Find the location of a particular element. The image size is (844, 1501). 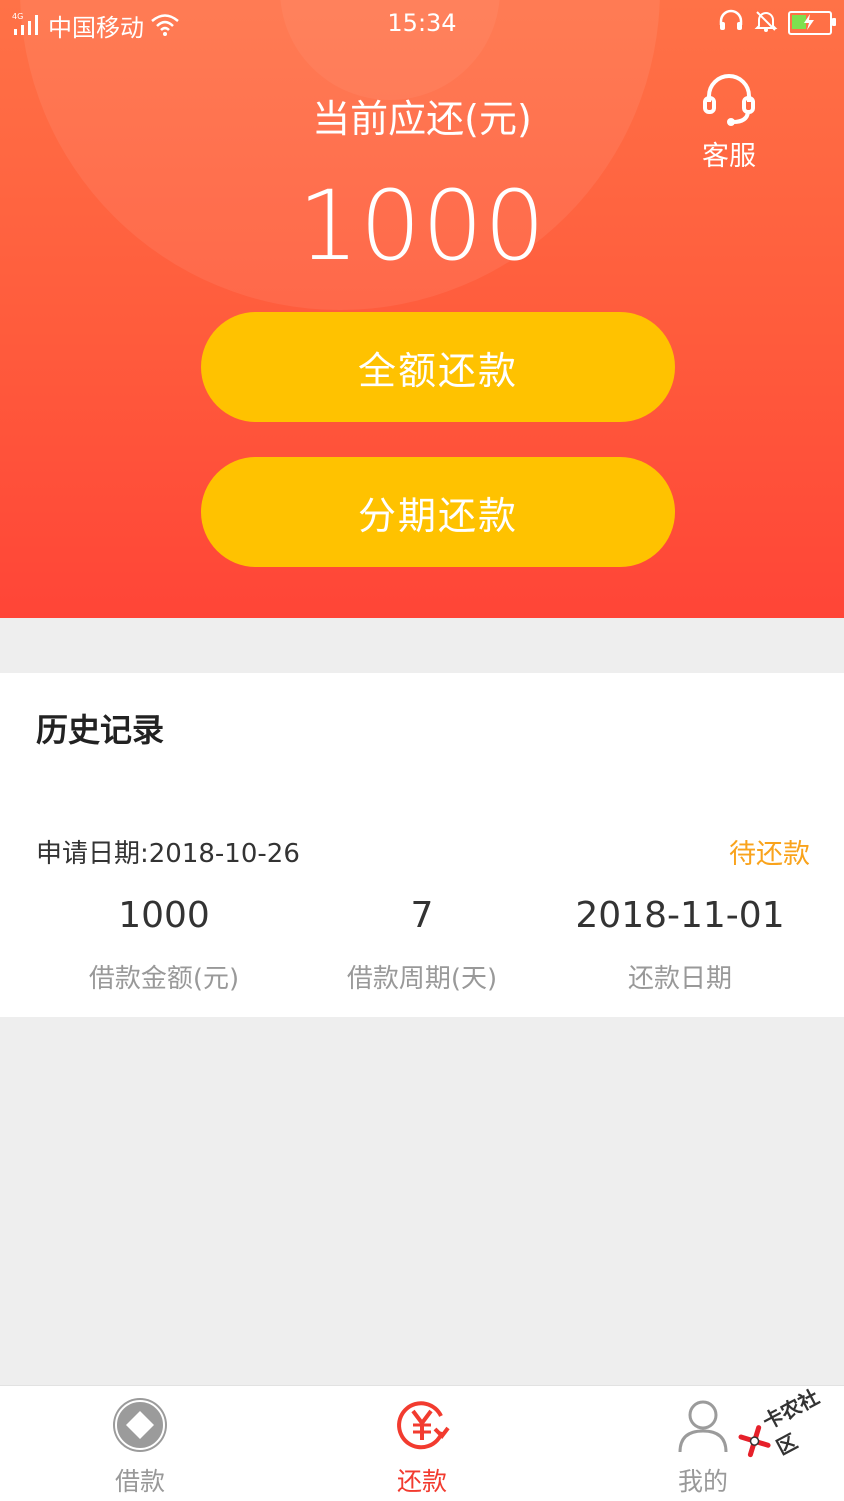

yuan-return-icon is located at coordinates (422, 1429).